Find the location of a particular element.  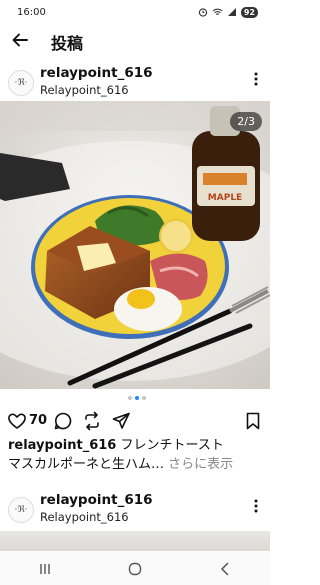

bottle-label: MAPLE is located at coordinates (225, 198).